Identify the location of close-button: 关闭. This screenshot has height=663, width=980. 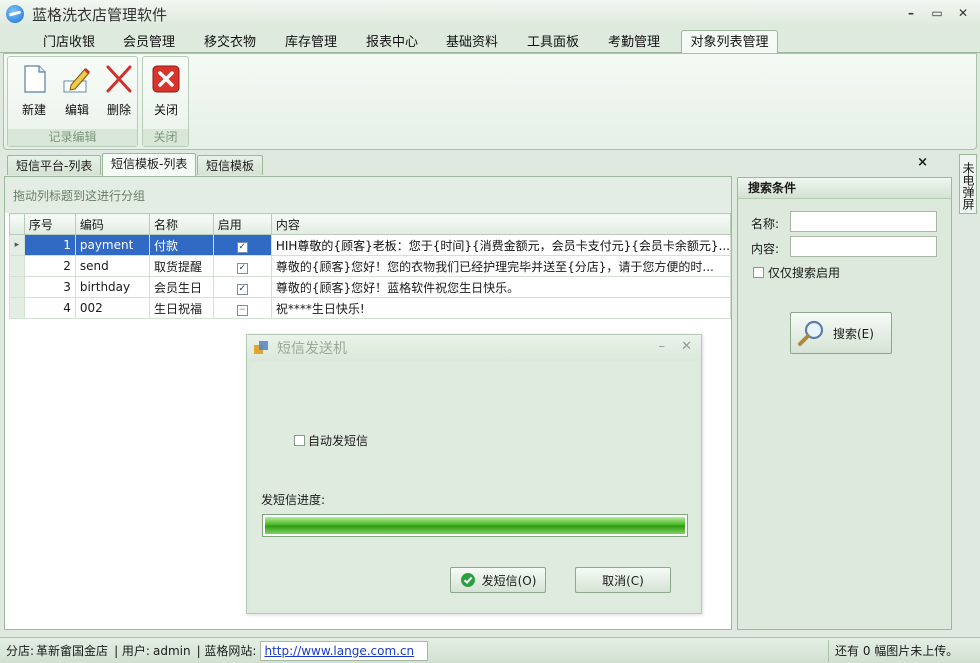
(166, 92).